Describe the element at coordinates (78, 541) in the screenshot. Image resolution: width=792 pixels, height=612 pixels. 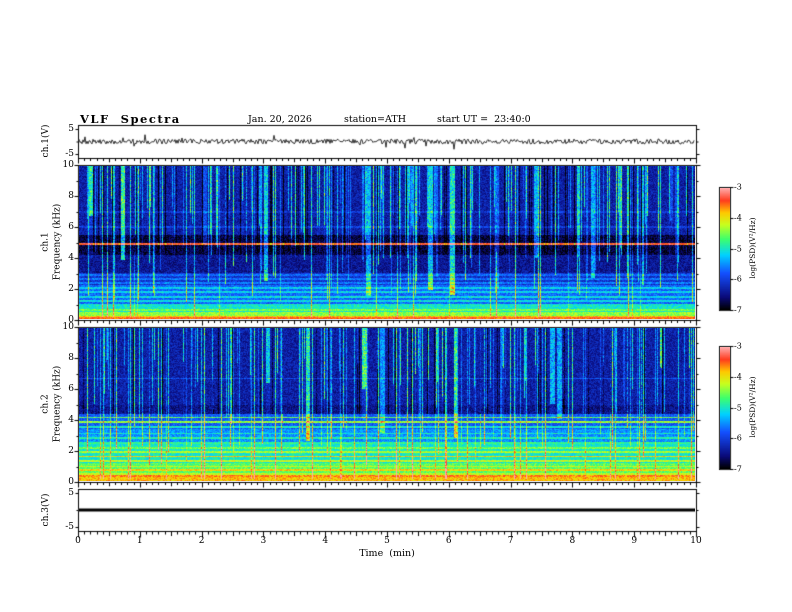
I see `x-axis-tick-label: 0` at that location.